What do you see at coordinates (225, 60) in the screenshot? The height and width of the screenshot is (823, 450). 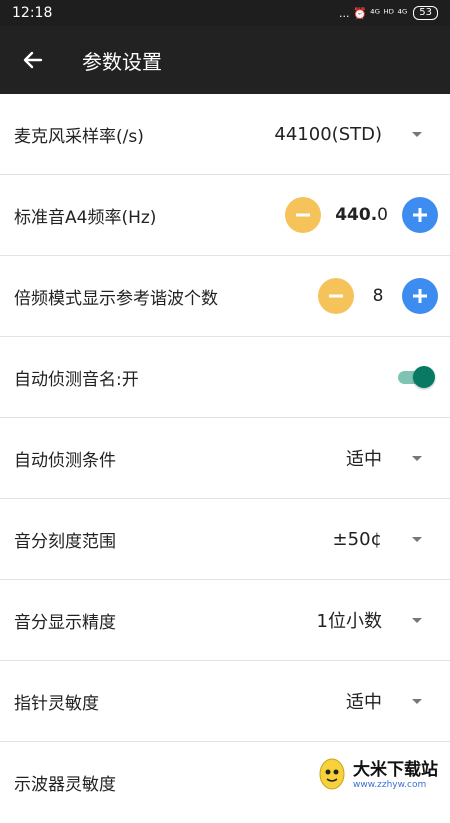 I see `app-bar: 参数设置` at bounding box center [225, 60].